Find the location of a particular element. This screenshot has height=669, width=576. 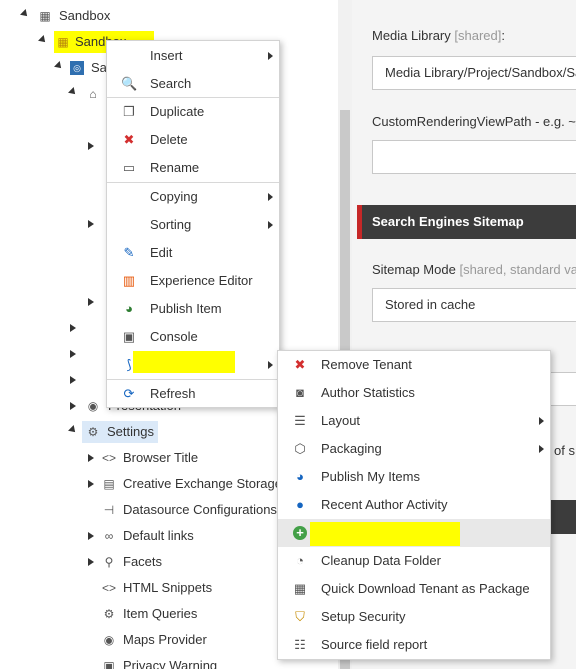

menu-item-refresh: ⟳ Refresh is located at coordinates (193, 394).